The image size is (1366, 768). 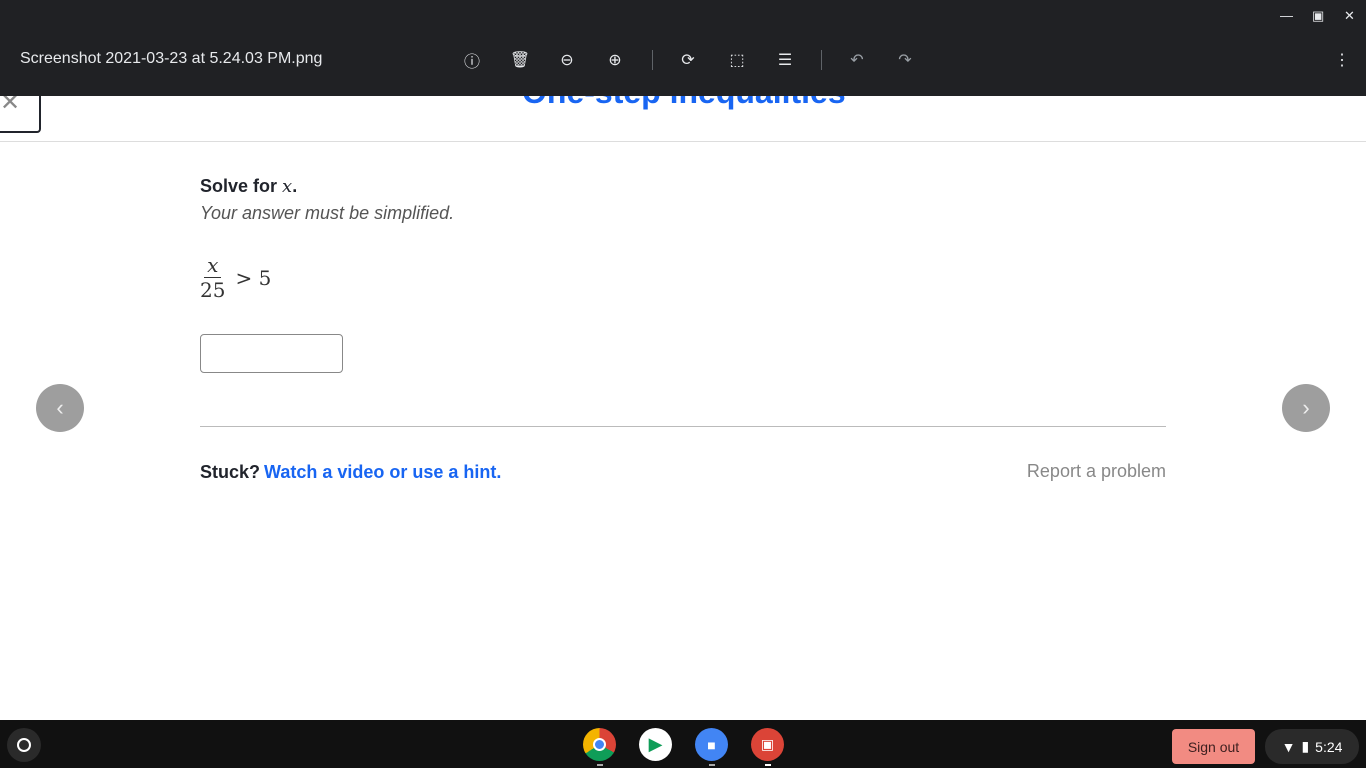 What do you see at coordinates (1342, 60) in the screenshot?
I see `more-icon: ⋮` at bounding box center [1342, 60].